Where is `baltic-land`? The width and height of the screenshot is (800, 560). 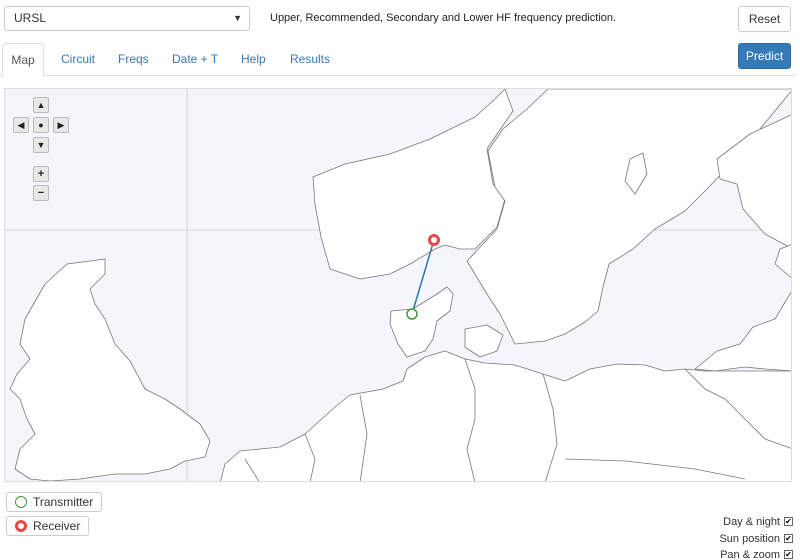
baltic-land is located at coordinates (742, 331).